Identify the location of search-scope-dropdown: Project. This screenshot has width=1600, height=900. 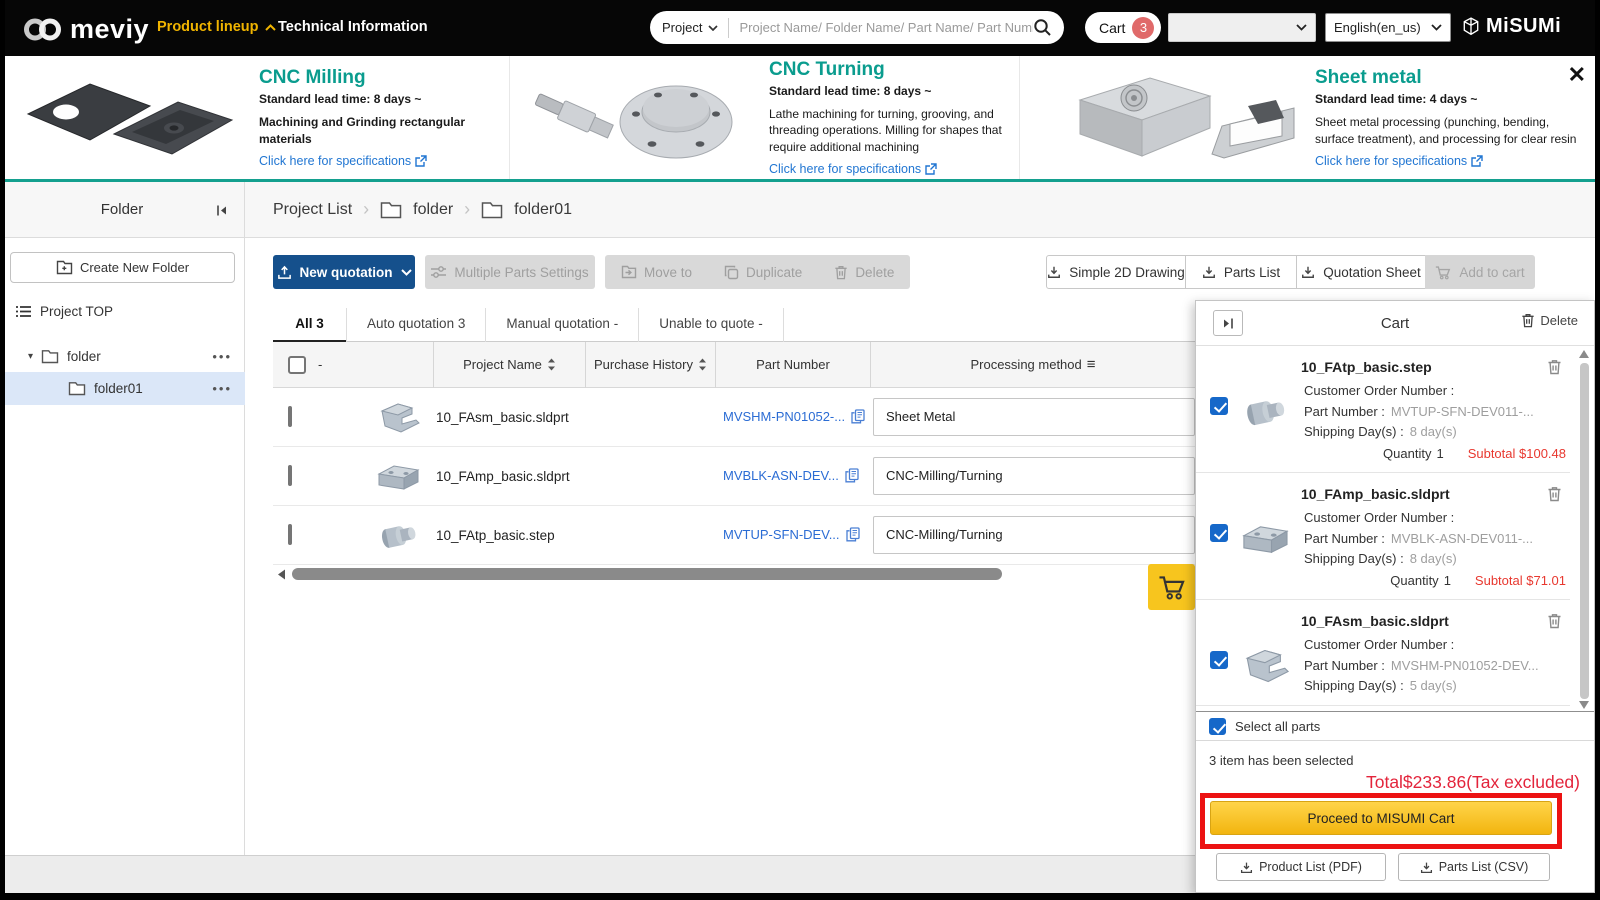
(690, 27).